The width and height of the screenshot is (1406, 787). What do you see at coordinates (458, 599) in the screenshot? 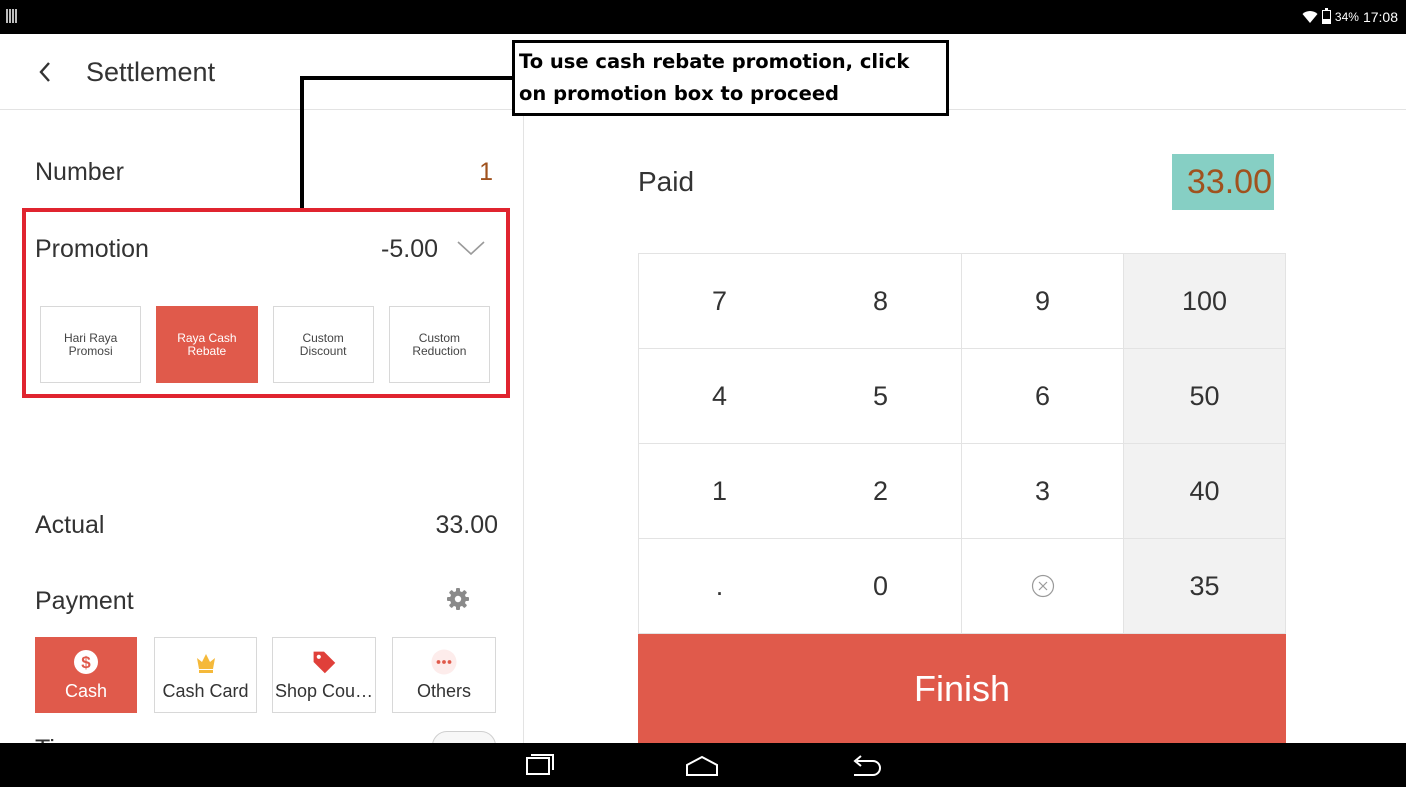
I see `gear-icon` at bounding box center [458, 599].